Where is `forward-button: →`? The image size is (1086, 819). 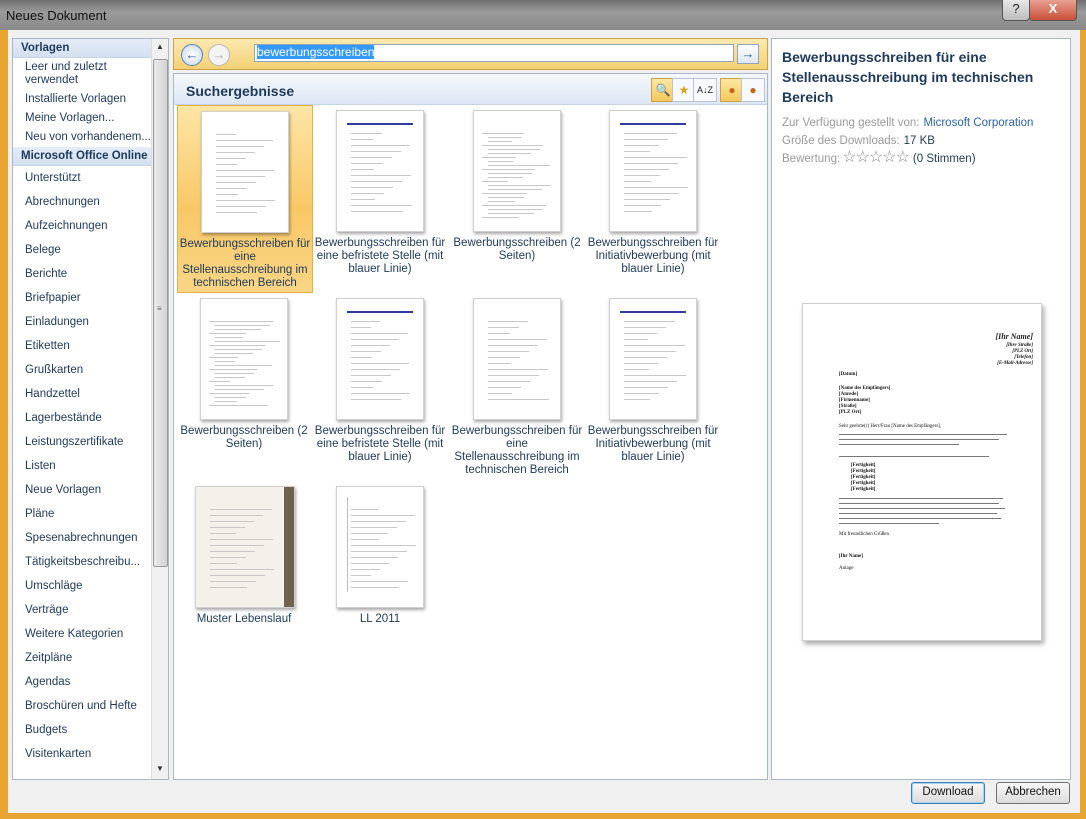
forward-button: → is located at coordinates (219, 55).